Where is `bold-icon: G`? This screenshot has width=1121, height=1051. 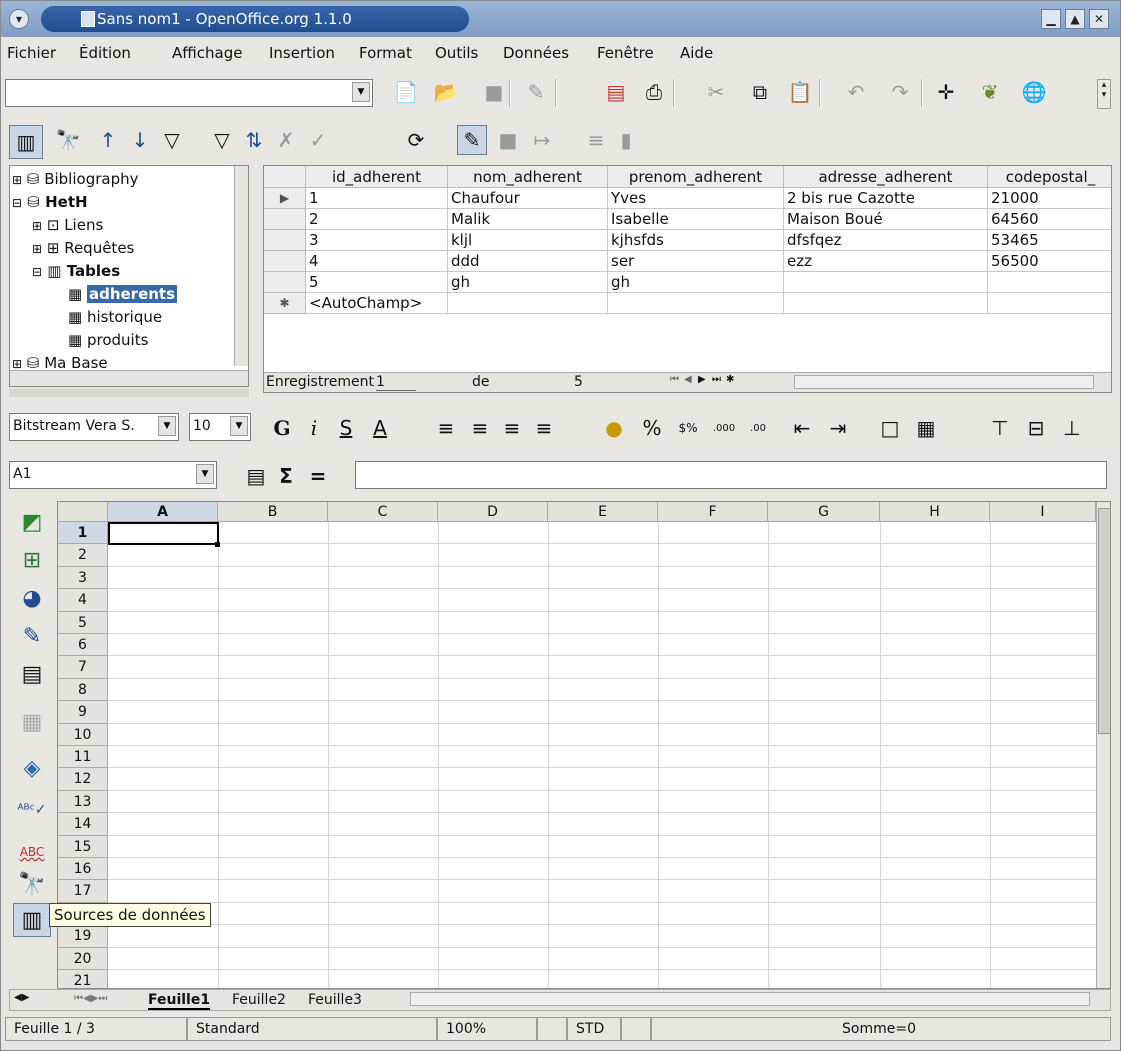
bold-icon: G is located at coordinates (282, 428).